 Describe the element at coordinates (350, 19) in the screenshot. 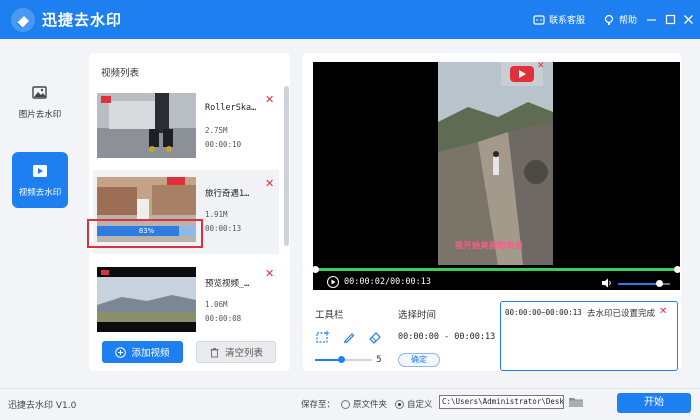

I see `title-bar: 迅捷去水印 联系客服 帮助` at that location.